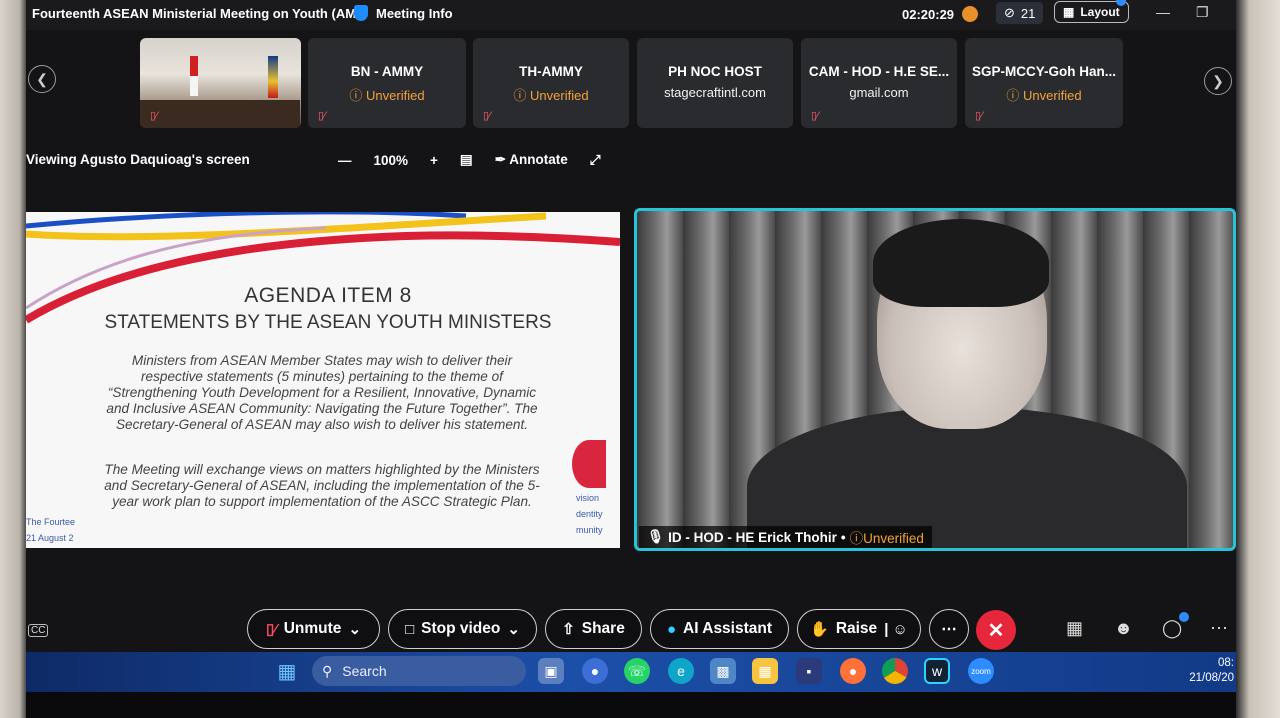 The width and height of the screenshot is (1280, 718). I want to click on taskbar-clock: 08: 21/08/20, so click(1211, 671).